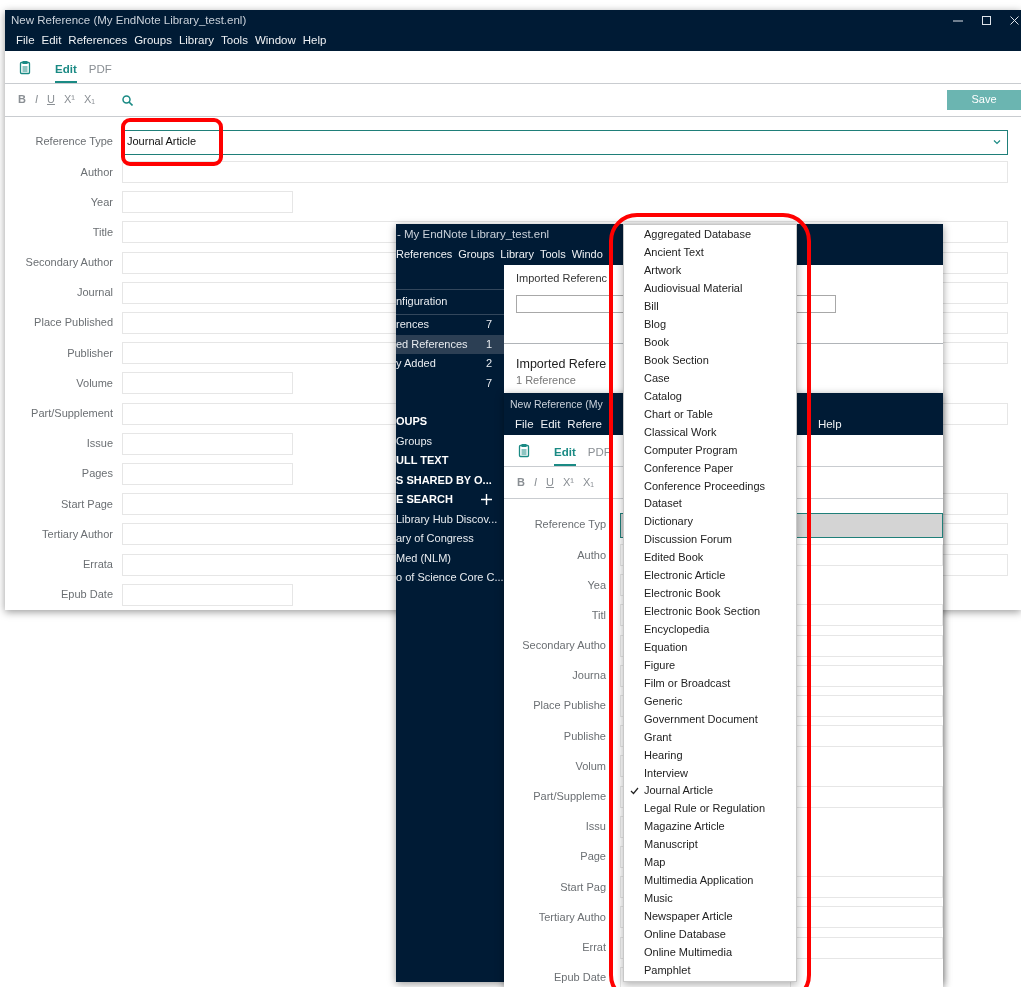 This screenshot has height=987, width=1021. I want to click on option-label: Figure, so click(660, 665).